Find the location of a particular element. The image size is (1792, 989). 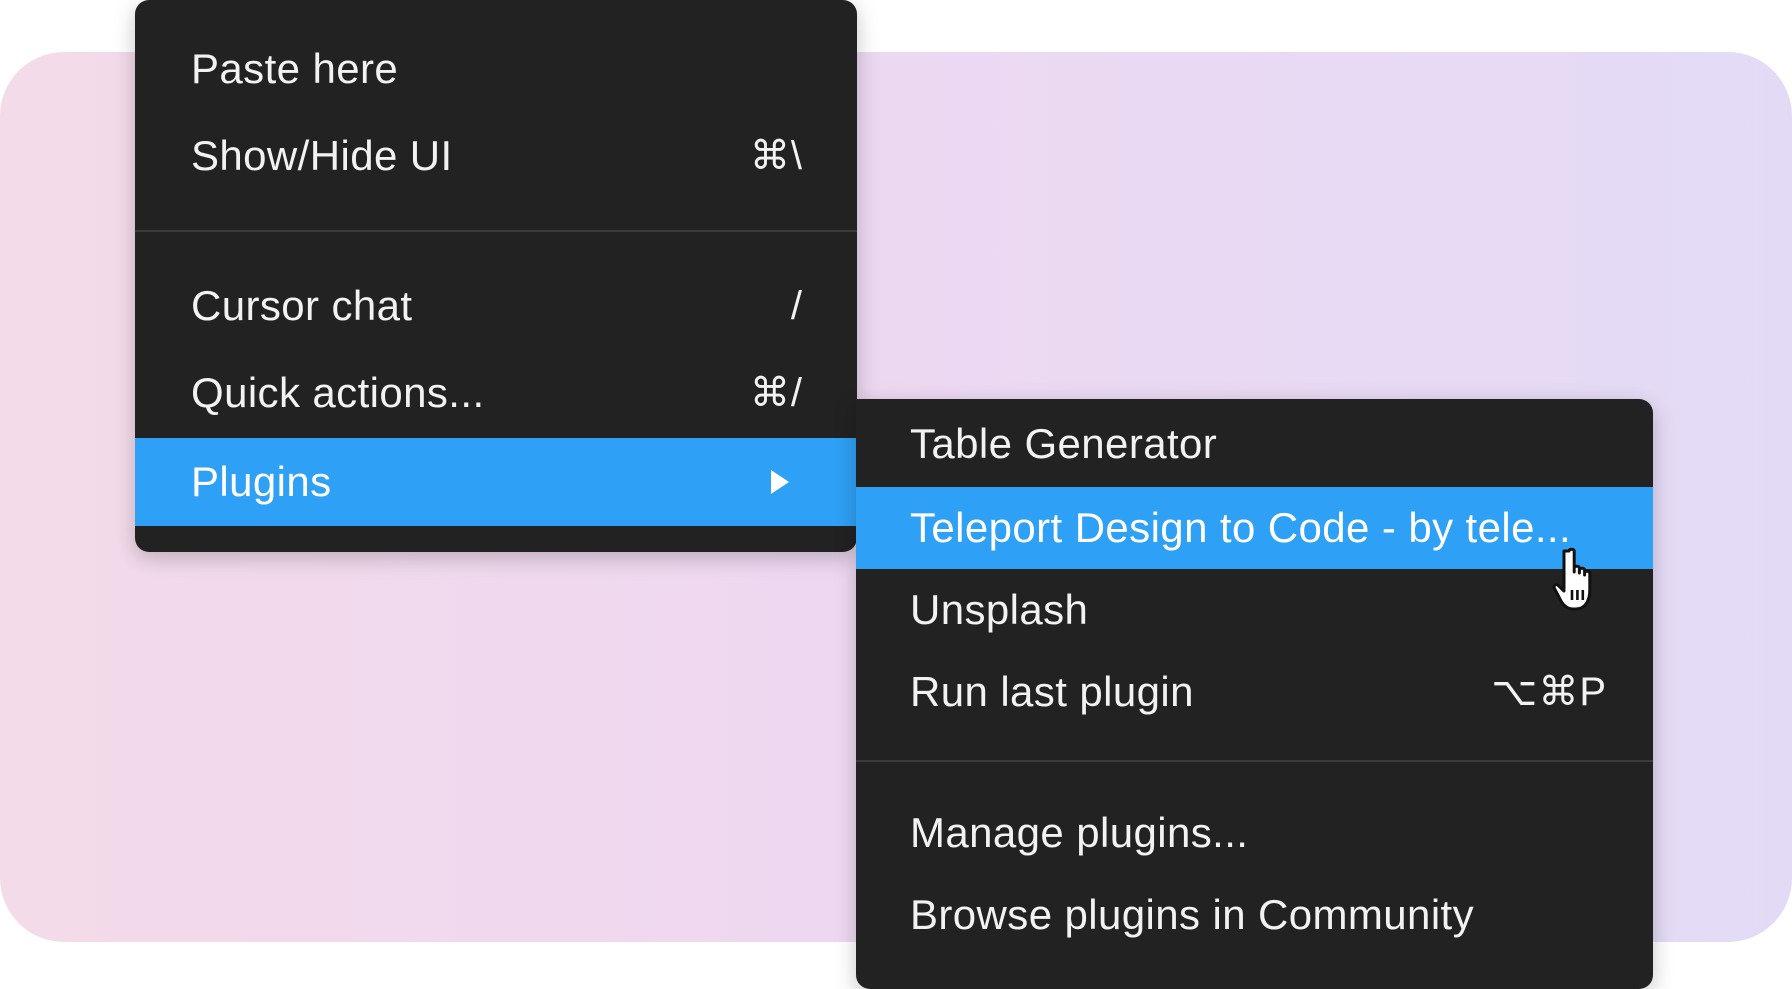

shortcut-label: / is located at coordinates (796, 305).